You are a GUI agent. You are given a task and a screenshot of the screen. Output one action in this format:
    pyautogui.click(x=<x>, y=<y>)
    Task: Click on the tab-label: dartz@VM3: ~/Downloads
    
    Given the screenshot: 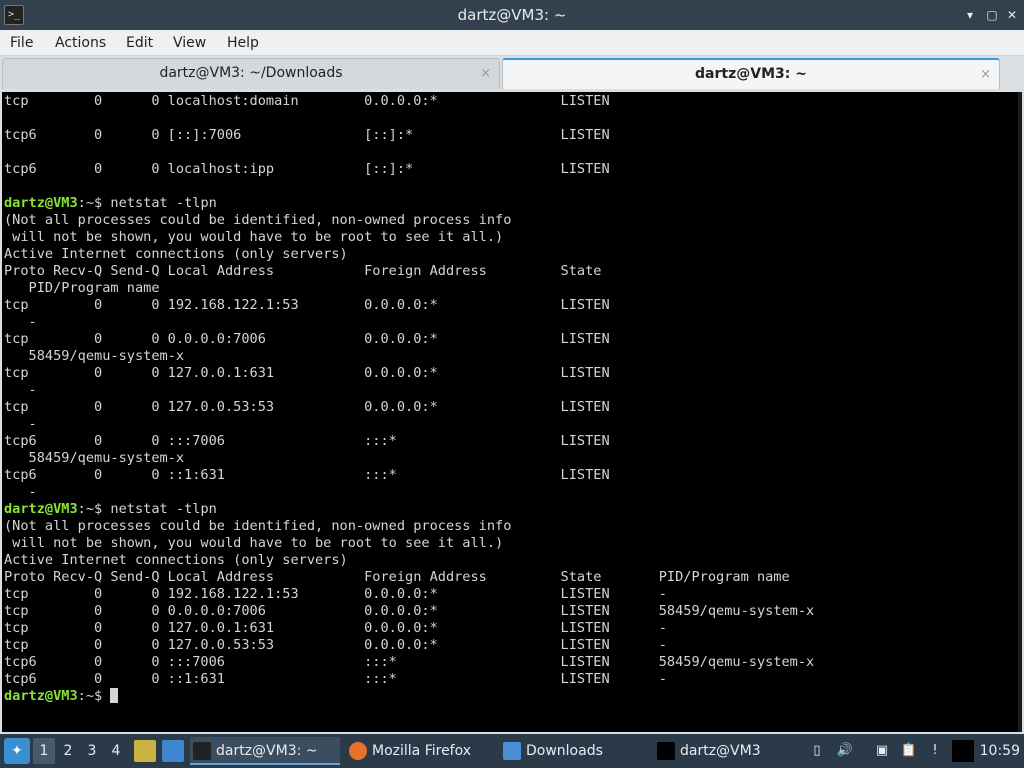 What is the action you would take?
    pyautogui.click(x=251, y=73)
    